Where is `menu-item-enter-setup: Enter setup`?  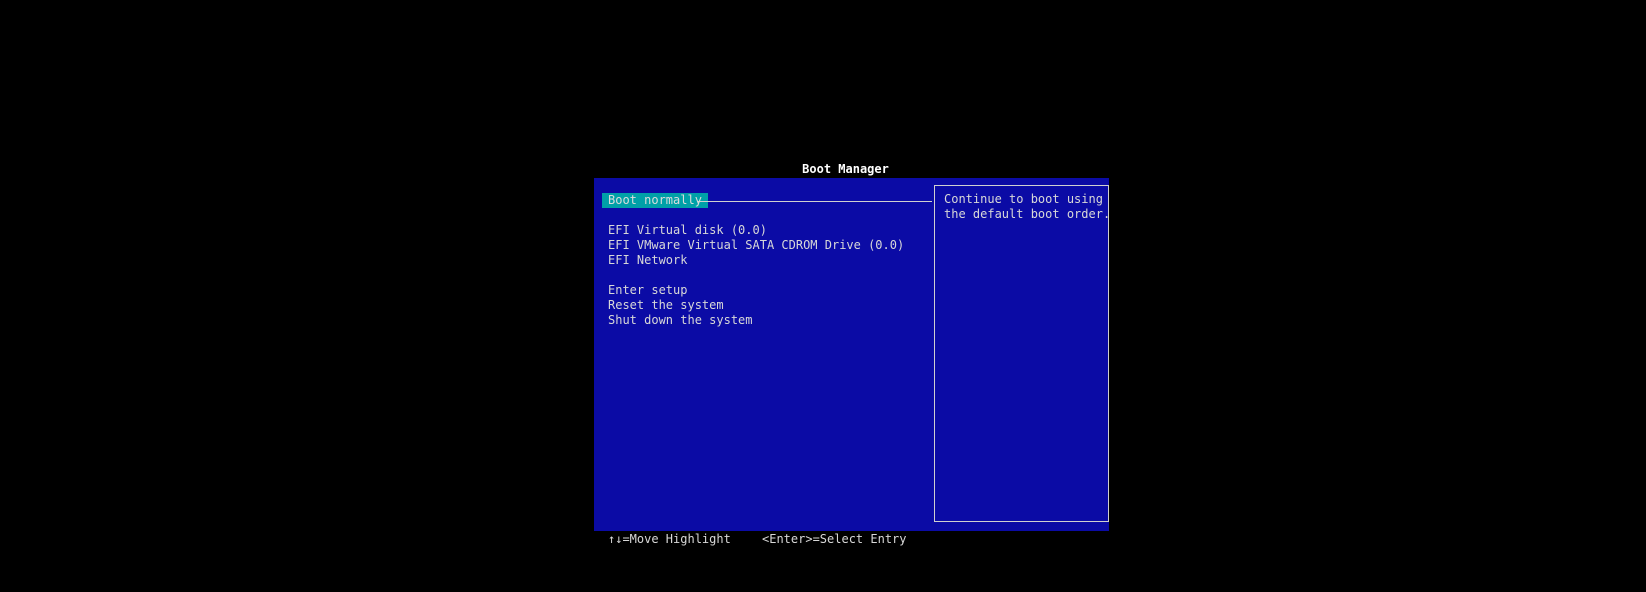
menu-item-enter-setup: Enter setup is located at coordinates (647, 290).